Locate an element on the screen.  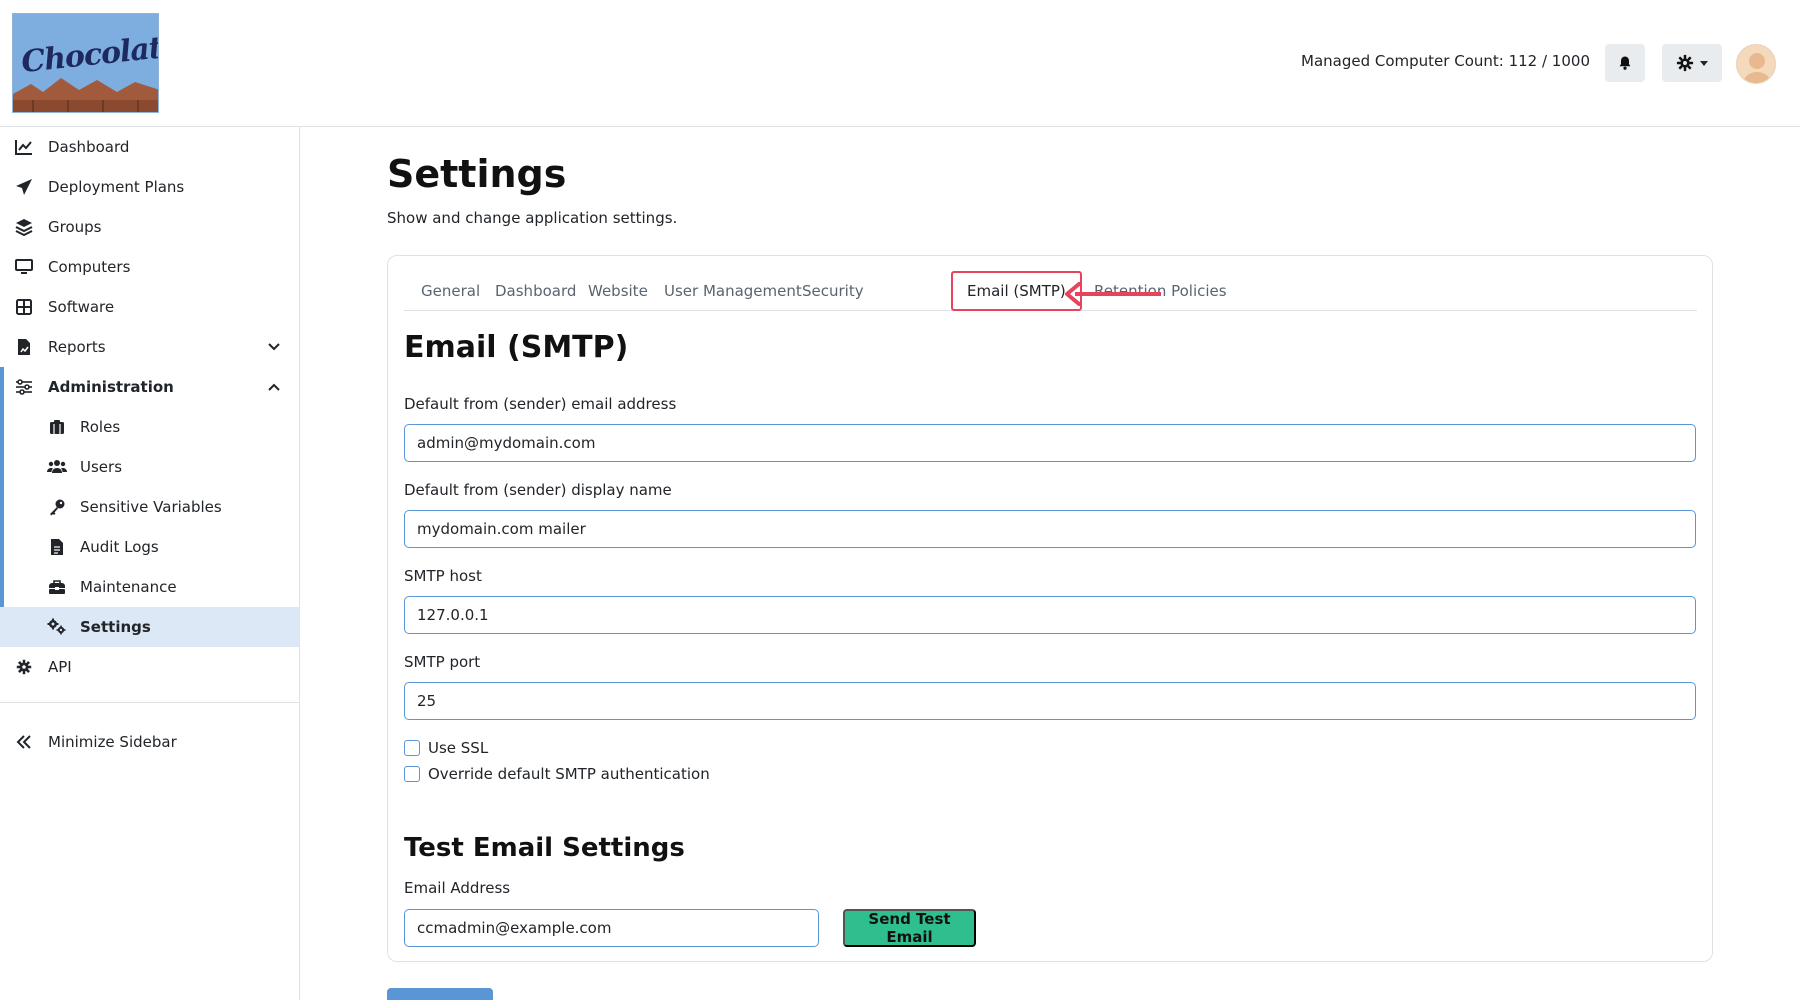
tab-general: General is located at coordinates (450, 291).